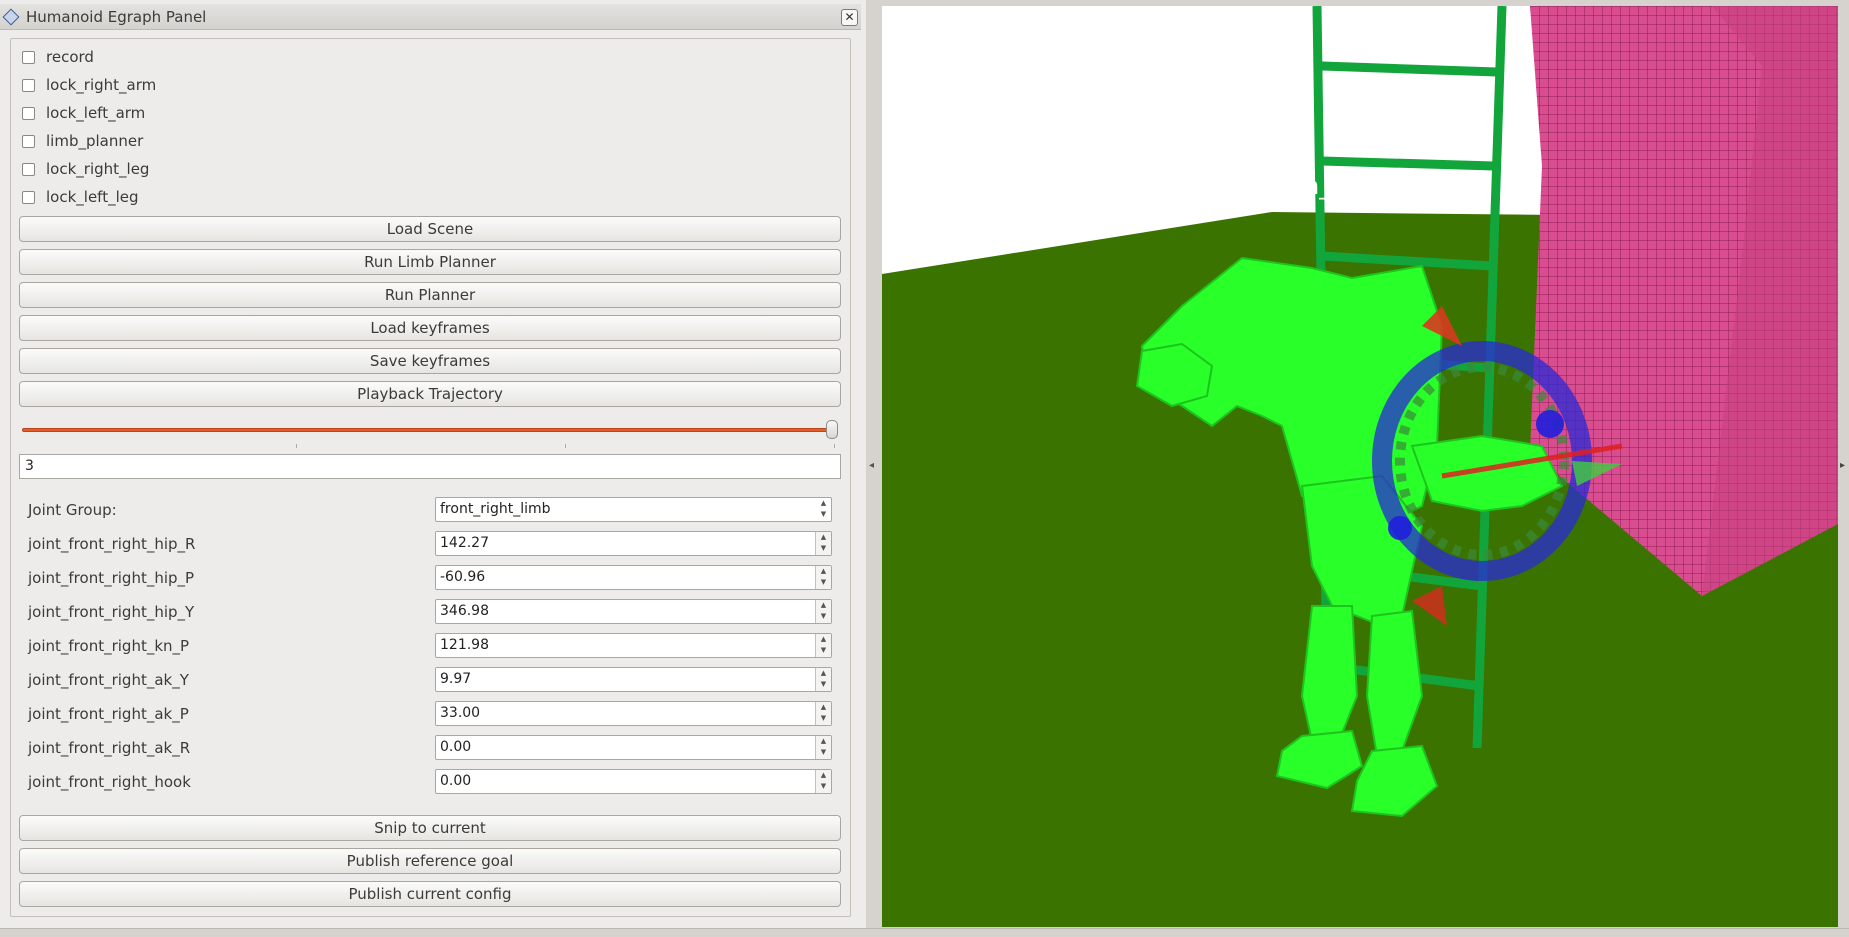 Image resolution: width=1849 pixels, height=937 pixels. What do you see at coordinates (109, 748) in the screenshot?
I see `joint-label: joint_front_right_ak_R` at bounding box center [109, 748].